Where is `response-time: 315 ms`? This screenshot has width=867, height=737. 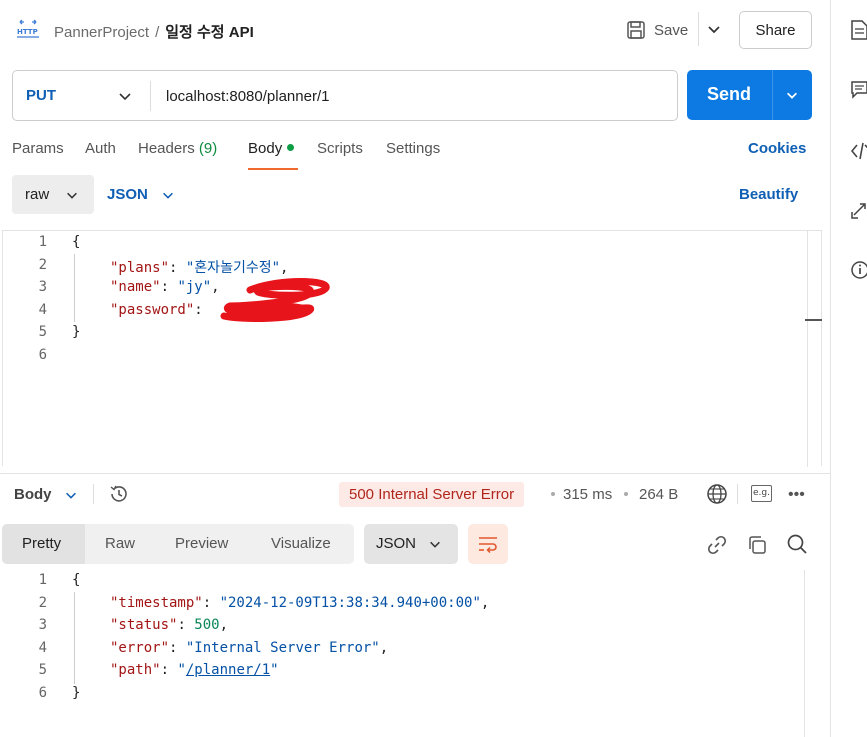
response-time: 315 ms is located at coordinates (587, 494).